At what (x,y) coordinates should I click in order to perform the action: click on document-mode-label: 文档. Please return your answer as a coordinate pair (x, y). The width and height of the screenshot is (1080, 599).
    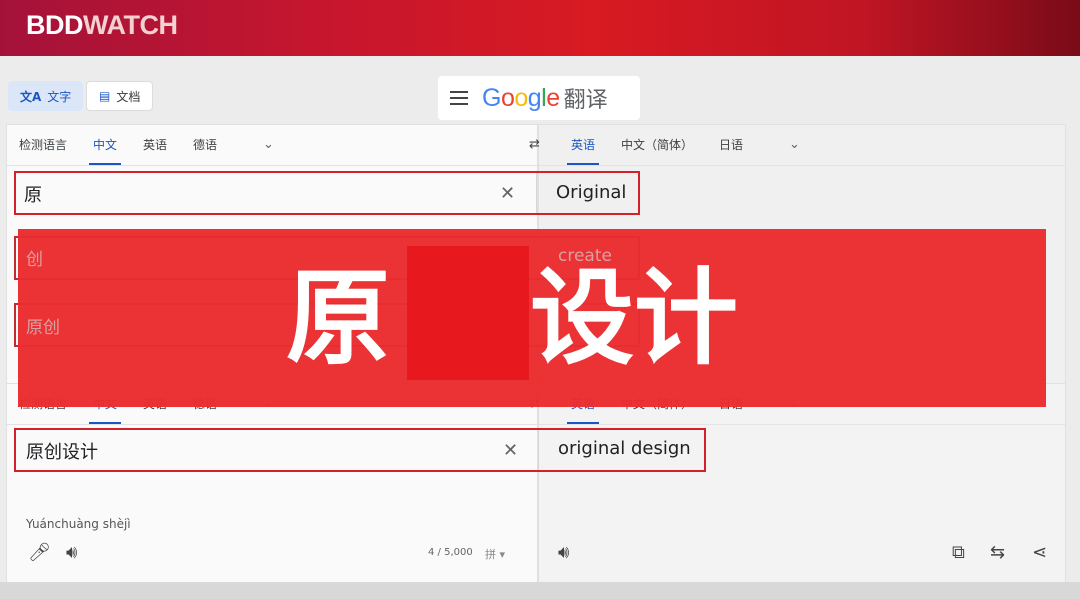
    Looking at the image, I should click on (128, 96).